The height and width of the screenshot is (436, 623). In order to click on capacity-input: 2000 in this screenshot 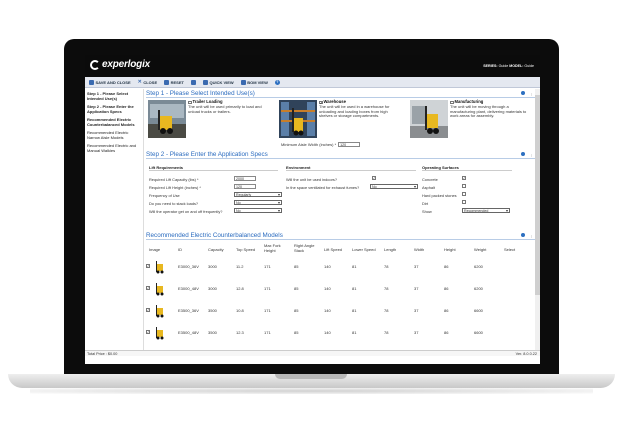, I will do `click(245, 178)`.